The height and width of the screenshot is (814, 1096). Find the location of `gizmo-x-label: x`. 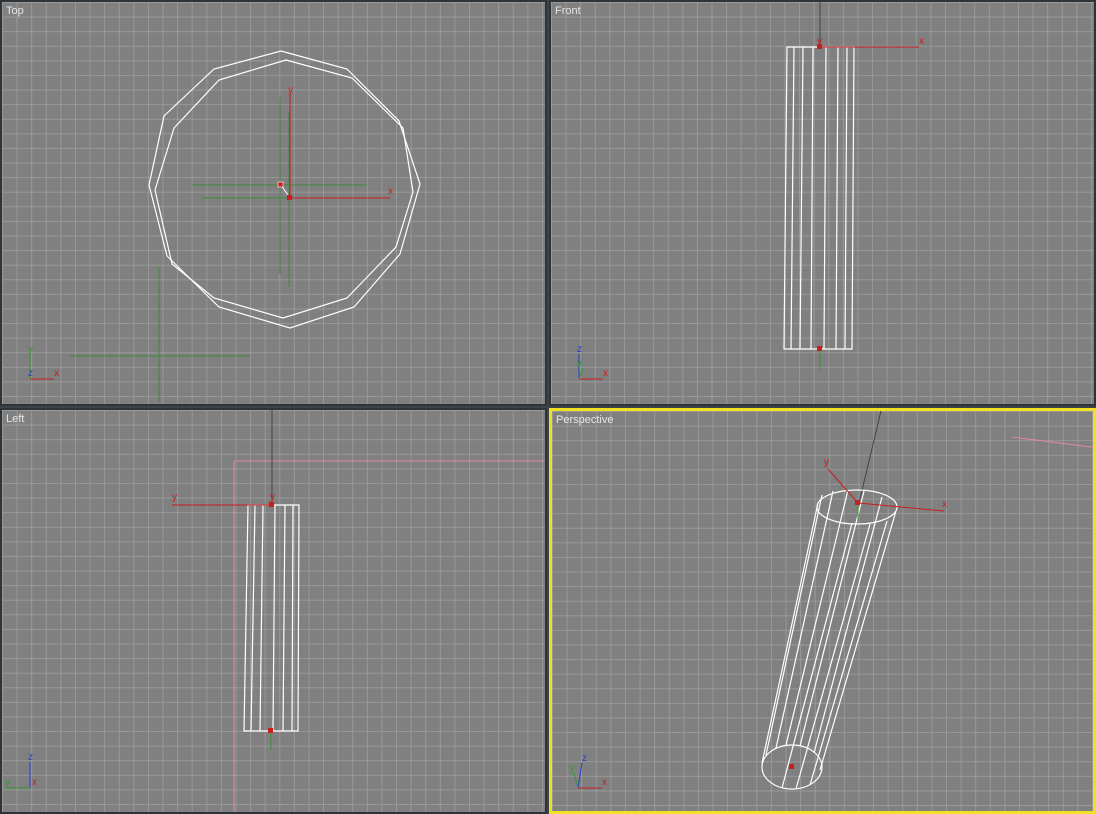

gizmo-x-label: x is located at coordinates (390, 191).